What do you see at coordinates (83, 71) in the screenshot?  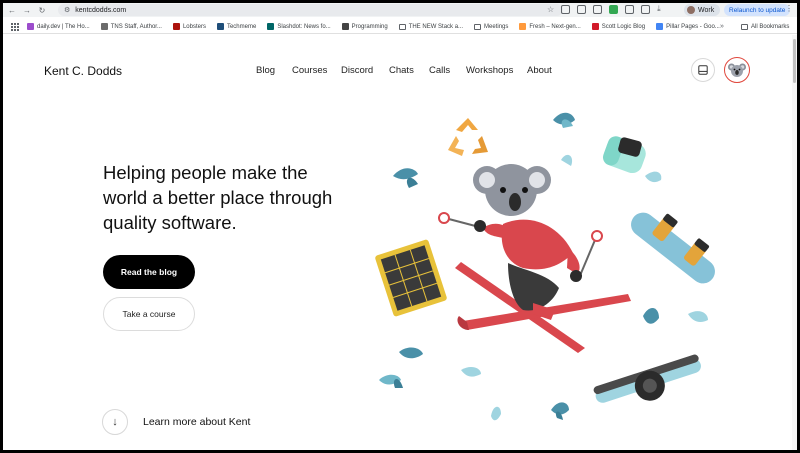 I see `site-logo-text: Kent C. Dodds` at bounding box center [83, 71].